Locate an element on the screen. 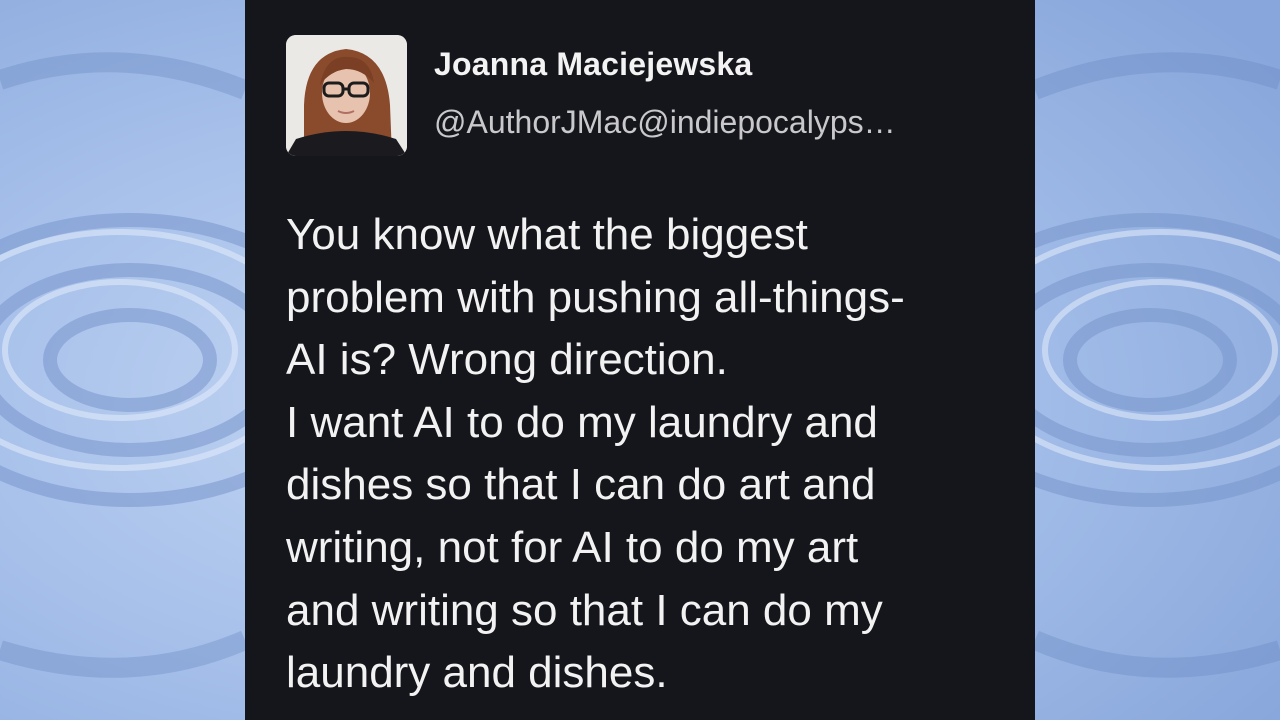 The height and width of the screenshot is (720, 1280). post-text-line: You know what the biggest is located at coordinates (547, 234).